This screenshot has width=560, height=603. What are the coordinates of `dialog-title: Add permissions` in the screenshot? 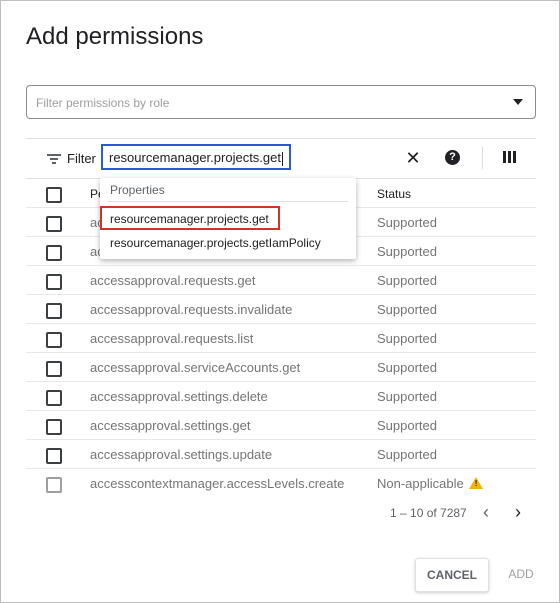 It's located at (115, 36).